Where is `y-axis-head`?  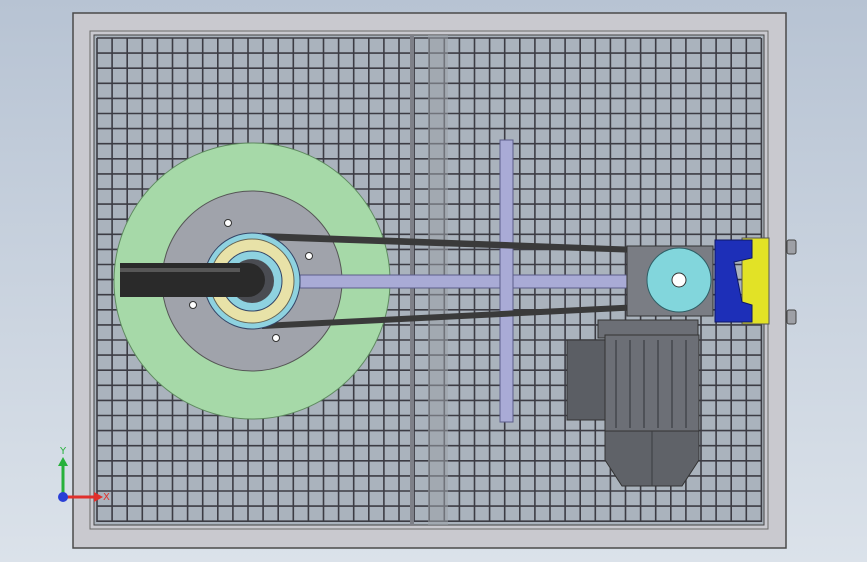 y-axis-head is located at coordinates (63, 461).